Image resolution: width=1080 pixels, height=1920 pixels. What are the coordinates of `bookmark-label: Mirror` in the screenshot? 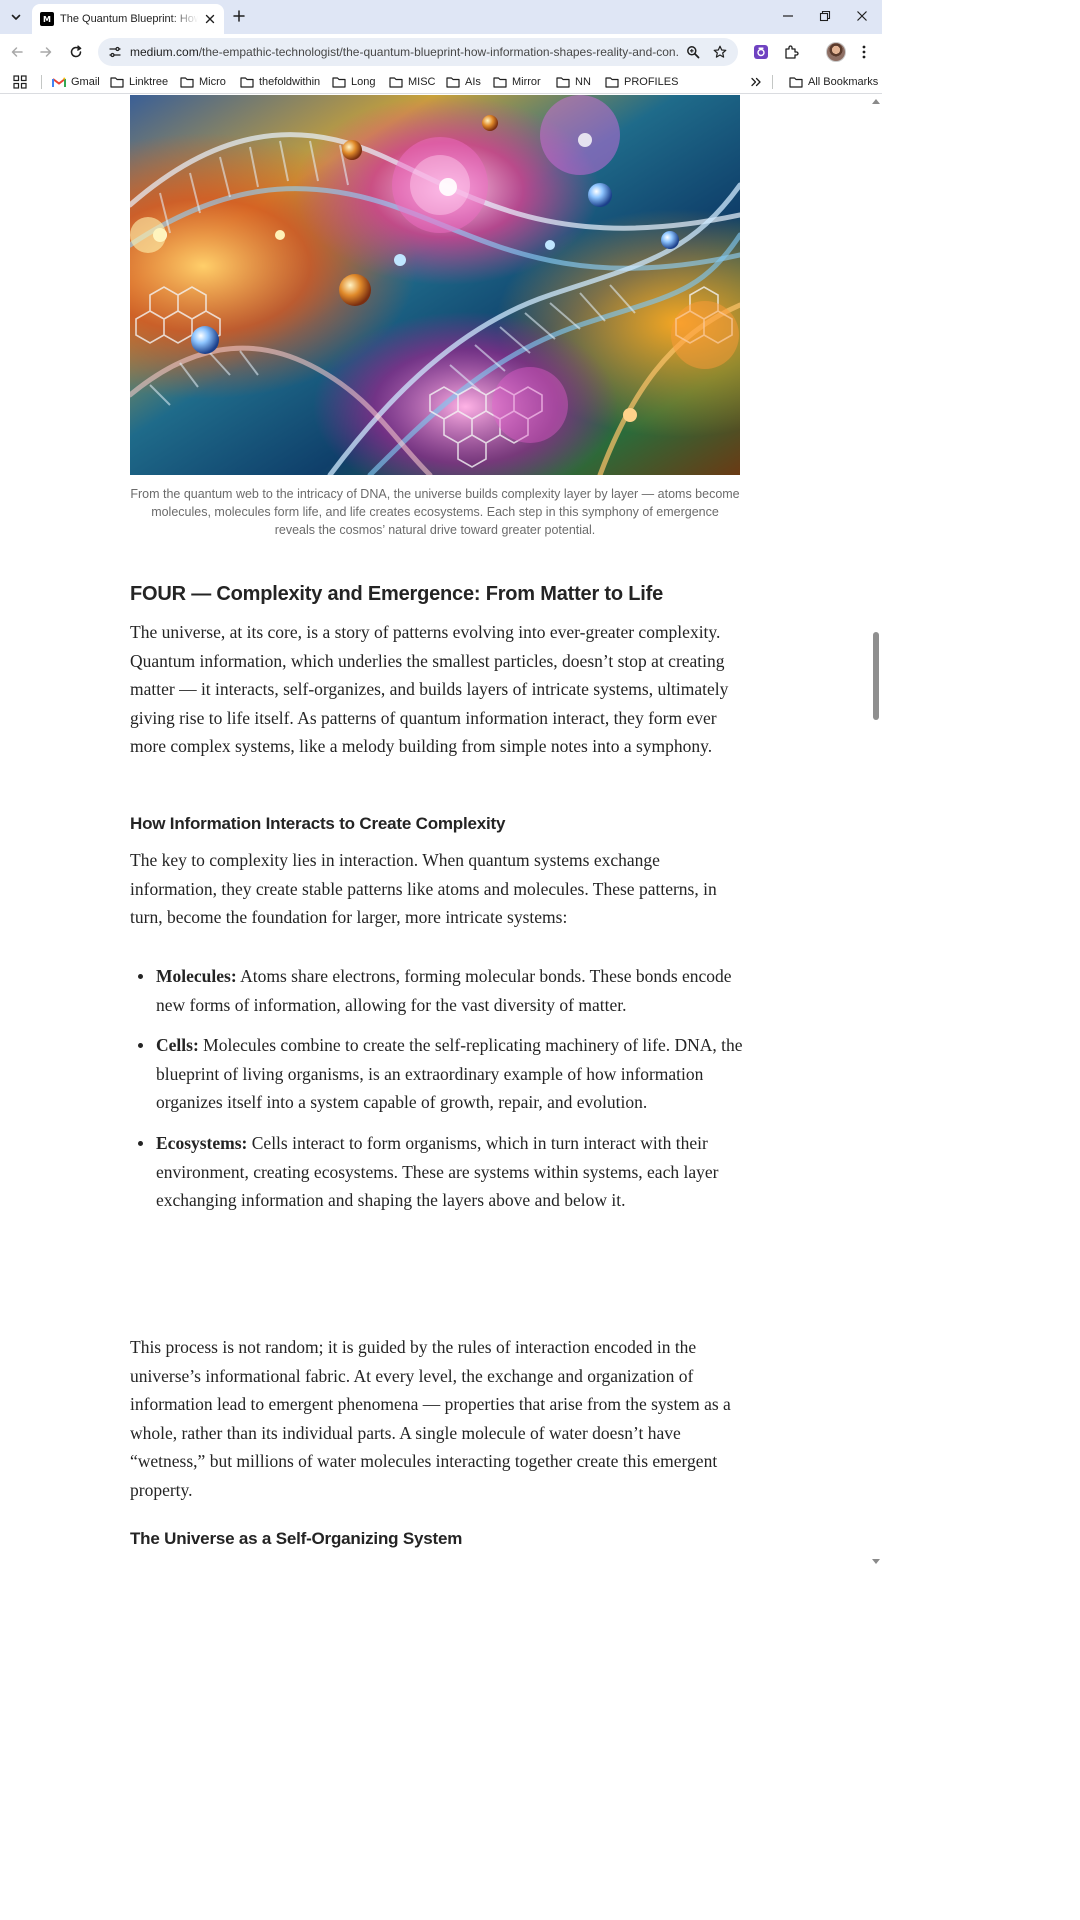 It's located at (526, 82).